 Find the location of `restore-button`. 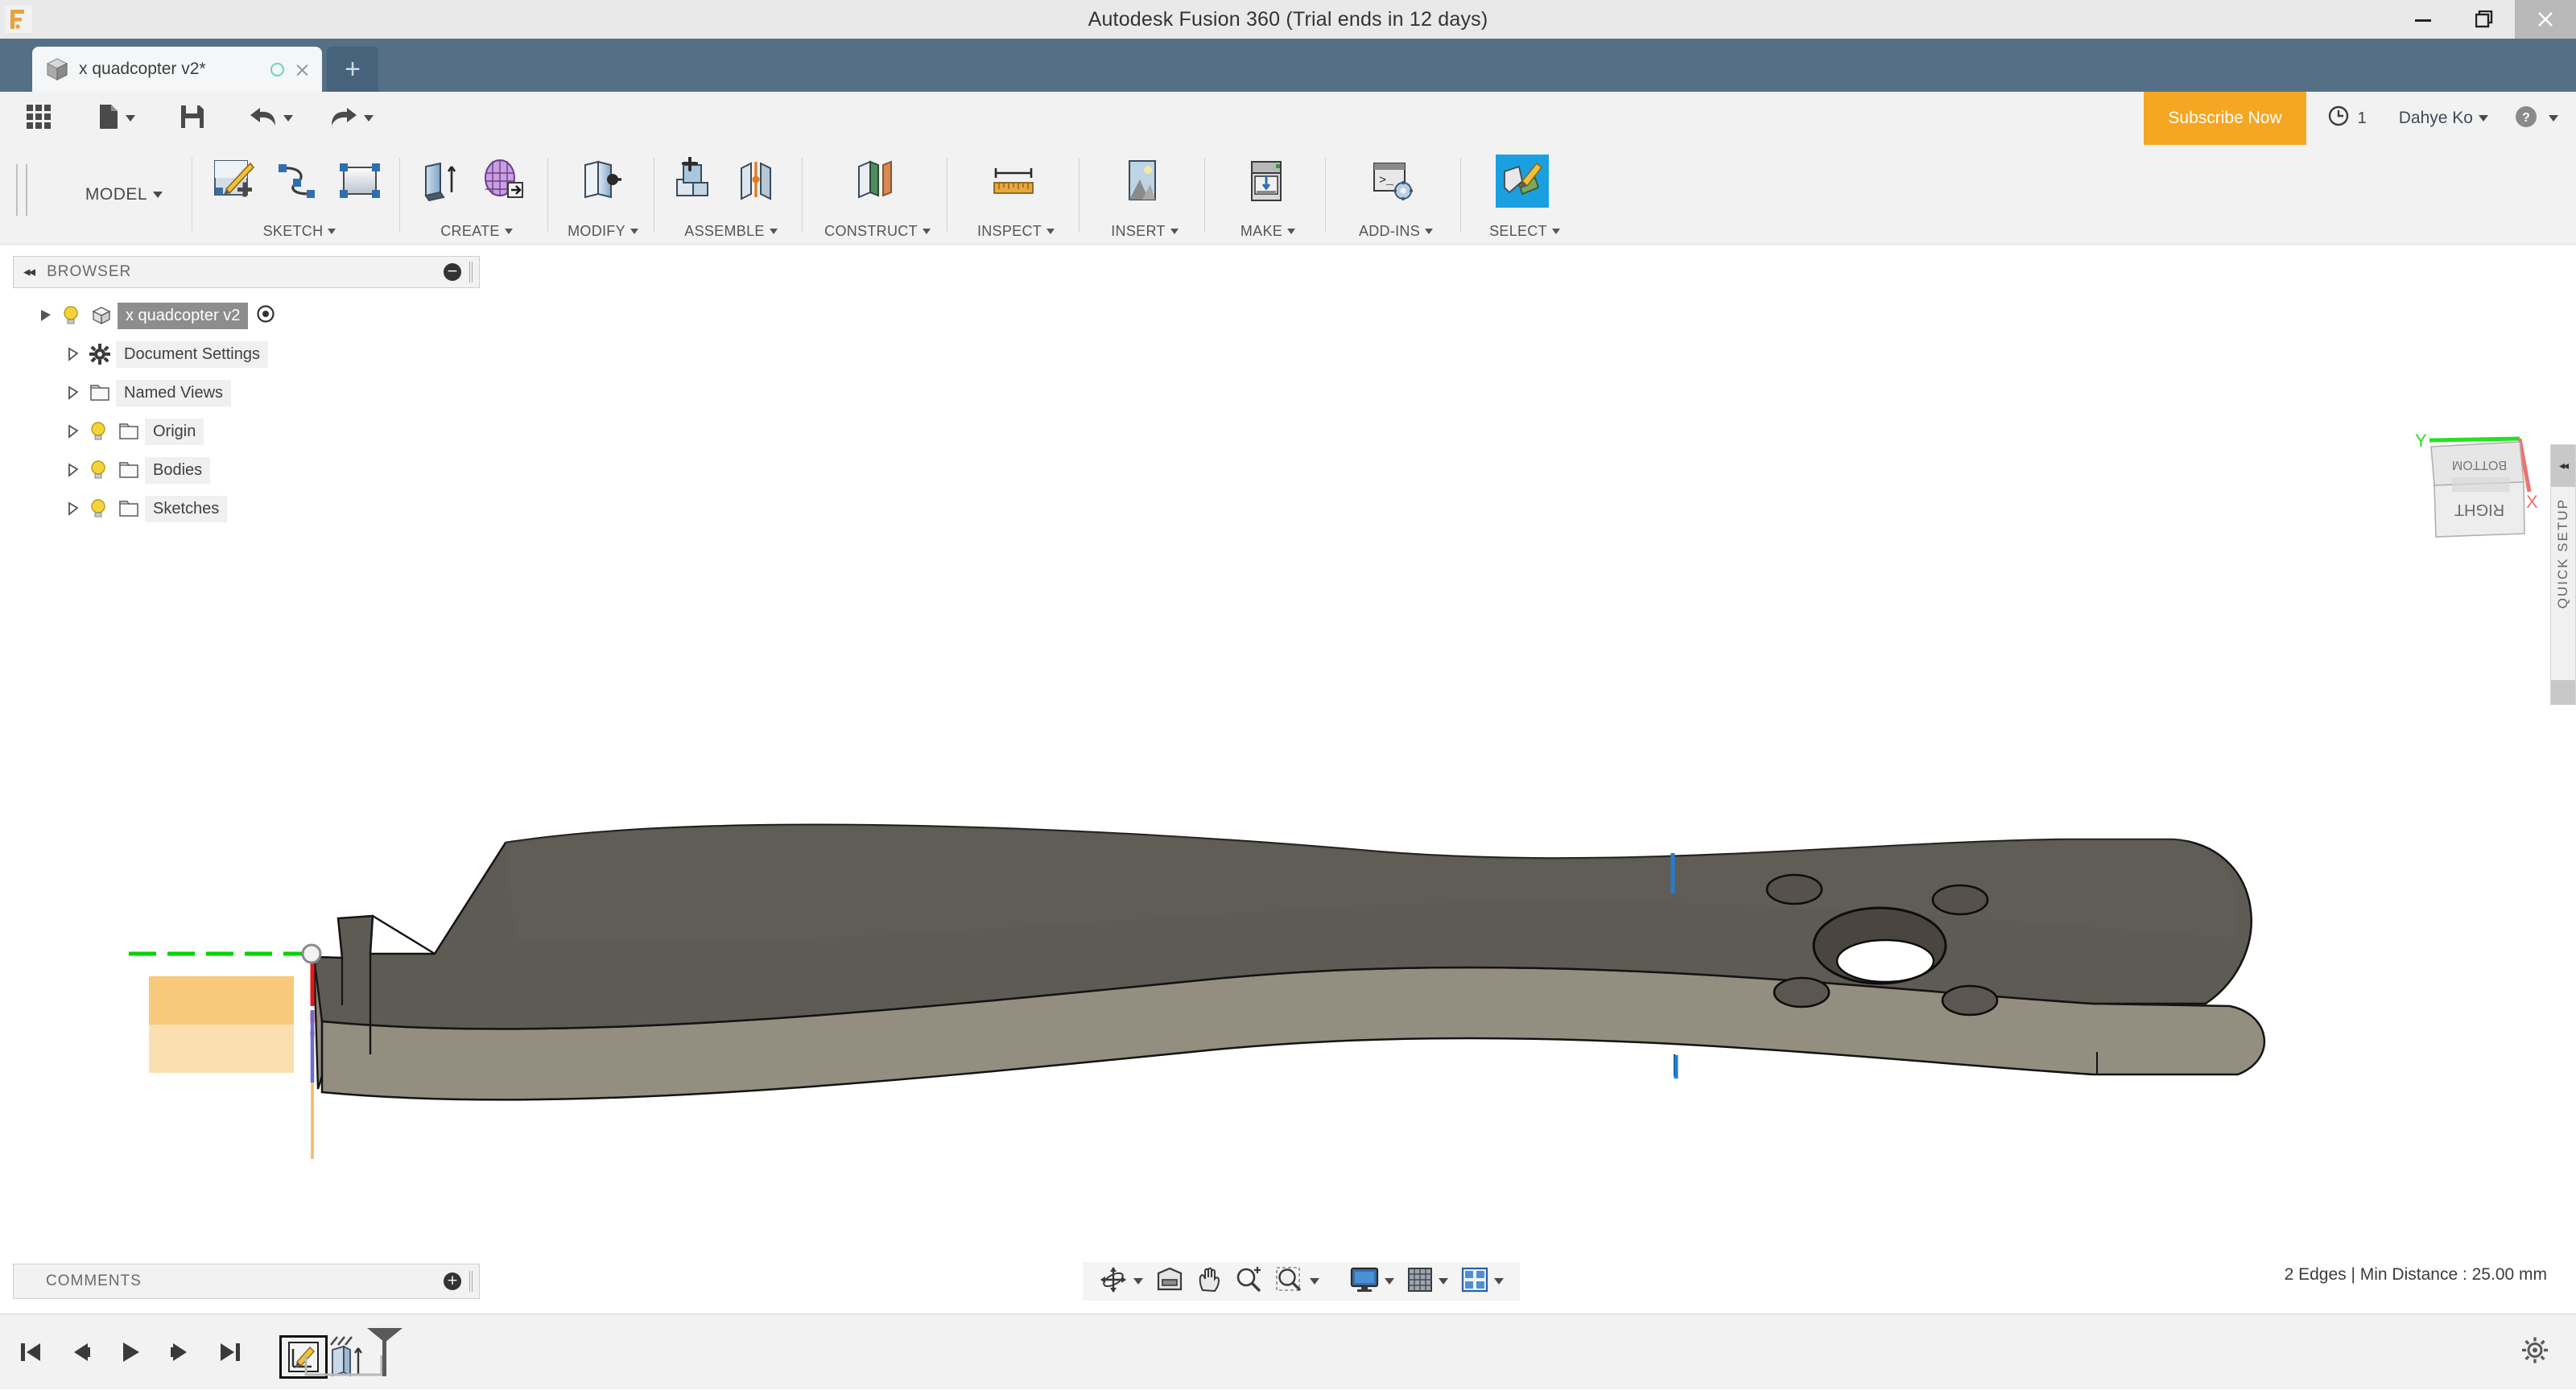

restore-button is located at coordinates (2484, 19).